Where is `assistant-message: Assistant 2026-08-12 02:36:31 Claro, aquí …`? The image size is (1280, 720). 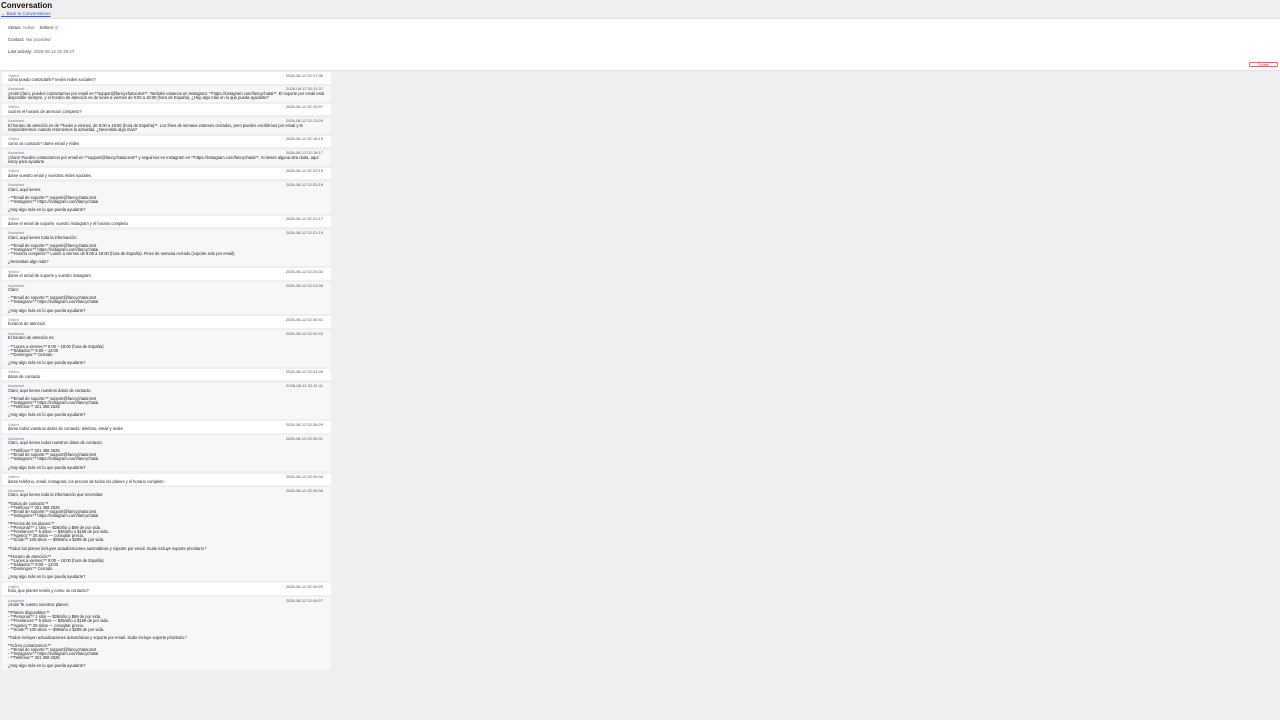 assistant-message: Assistant 2026-08-12 02:36:31 Claro, aquí … is located at coordinates (166, 453).